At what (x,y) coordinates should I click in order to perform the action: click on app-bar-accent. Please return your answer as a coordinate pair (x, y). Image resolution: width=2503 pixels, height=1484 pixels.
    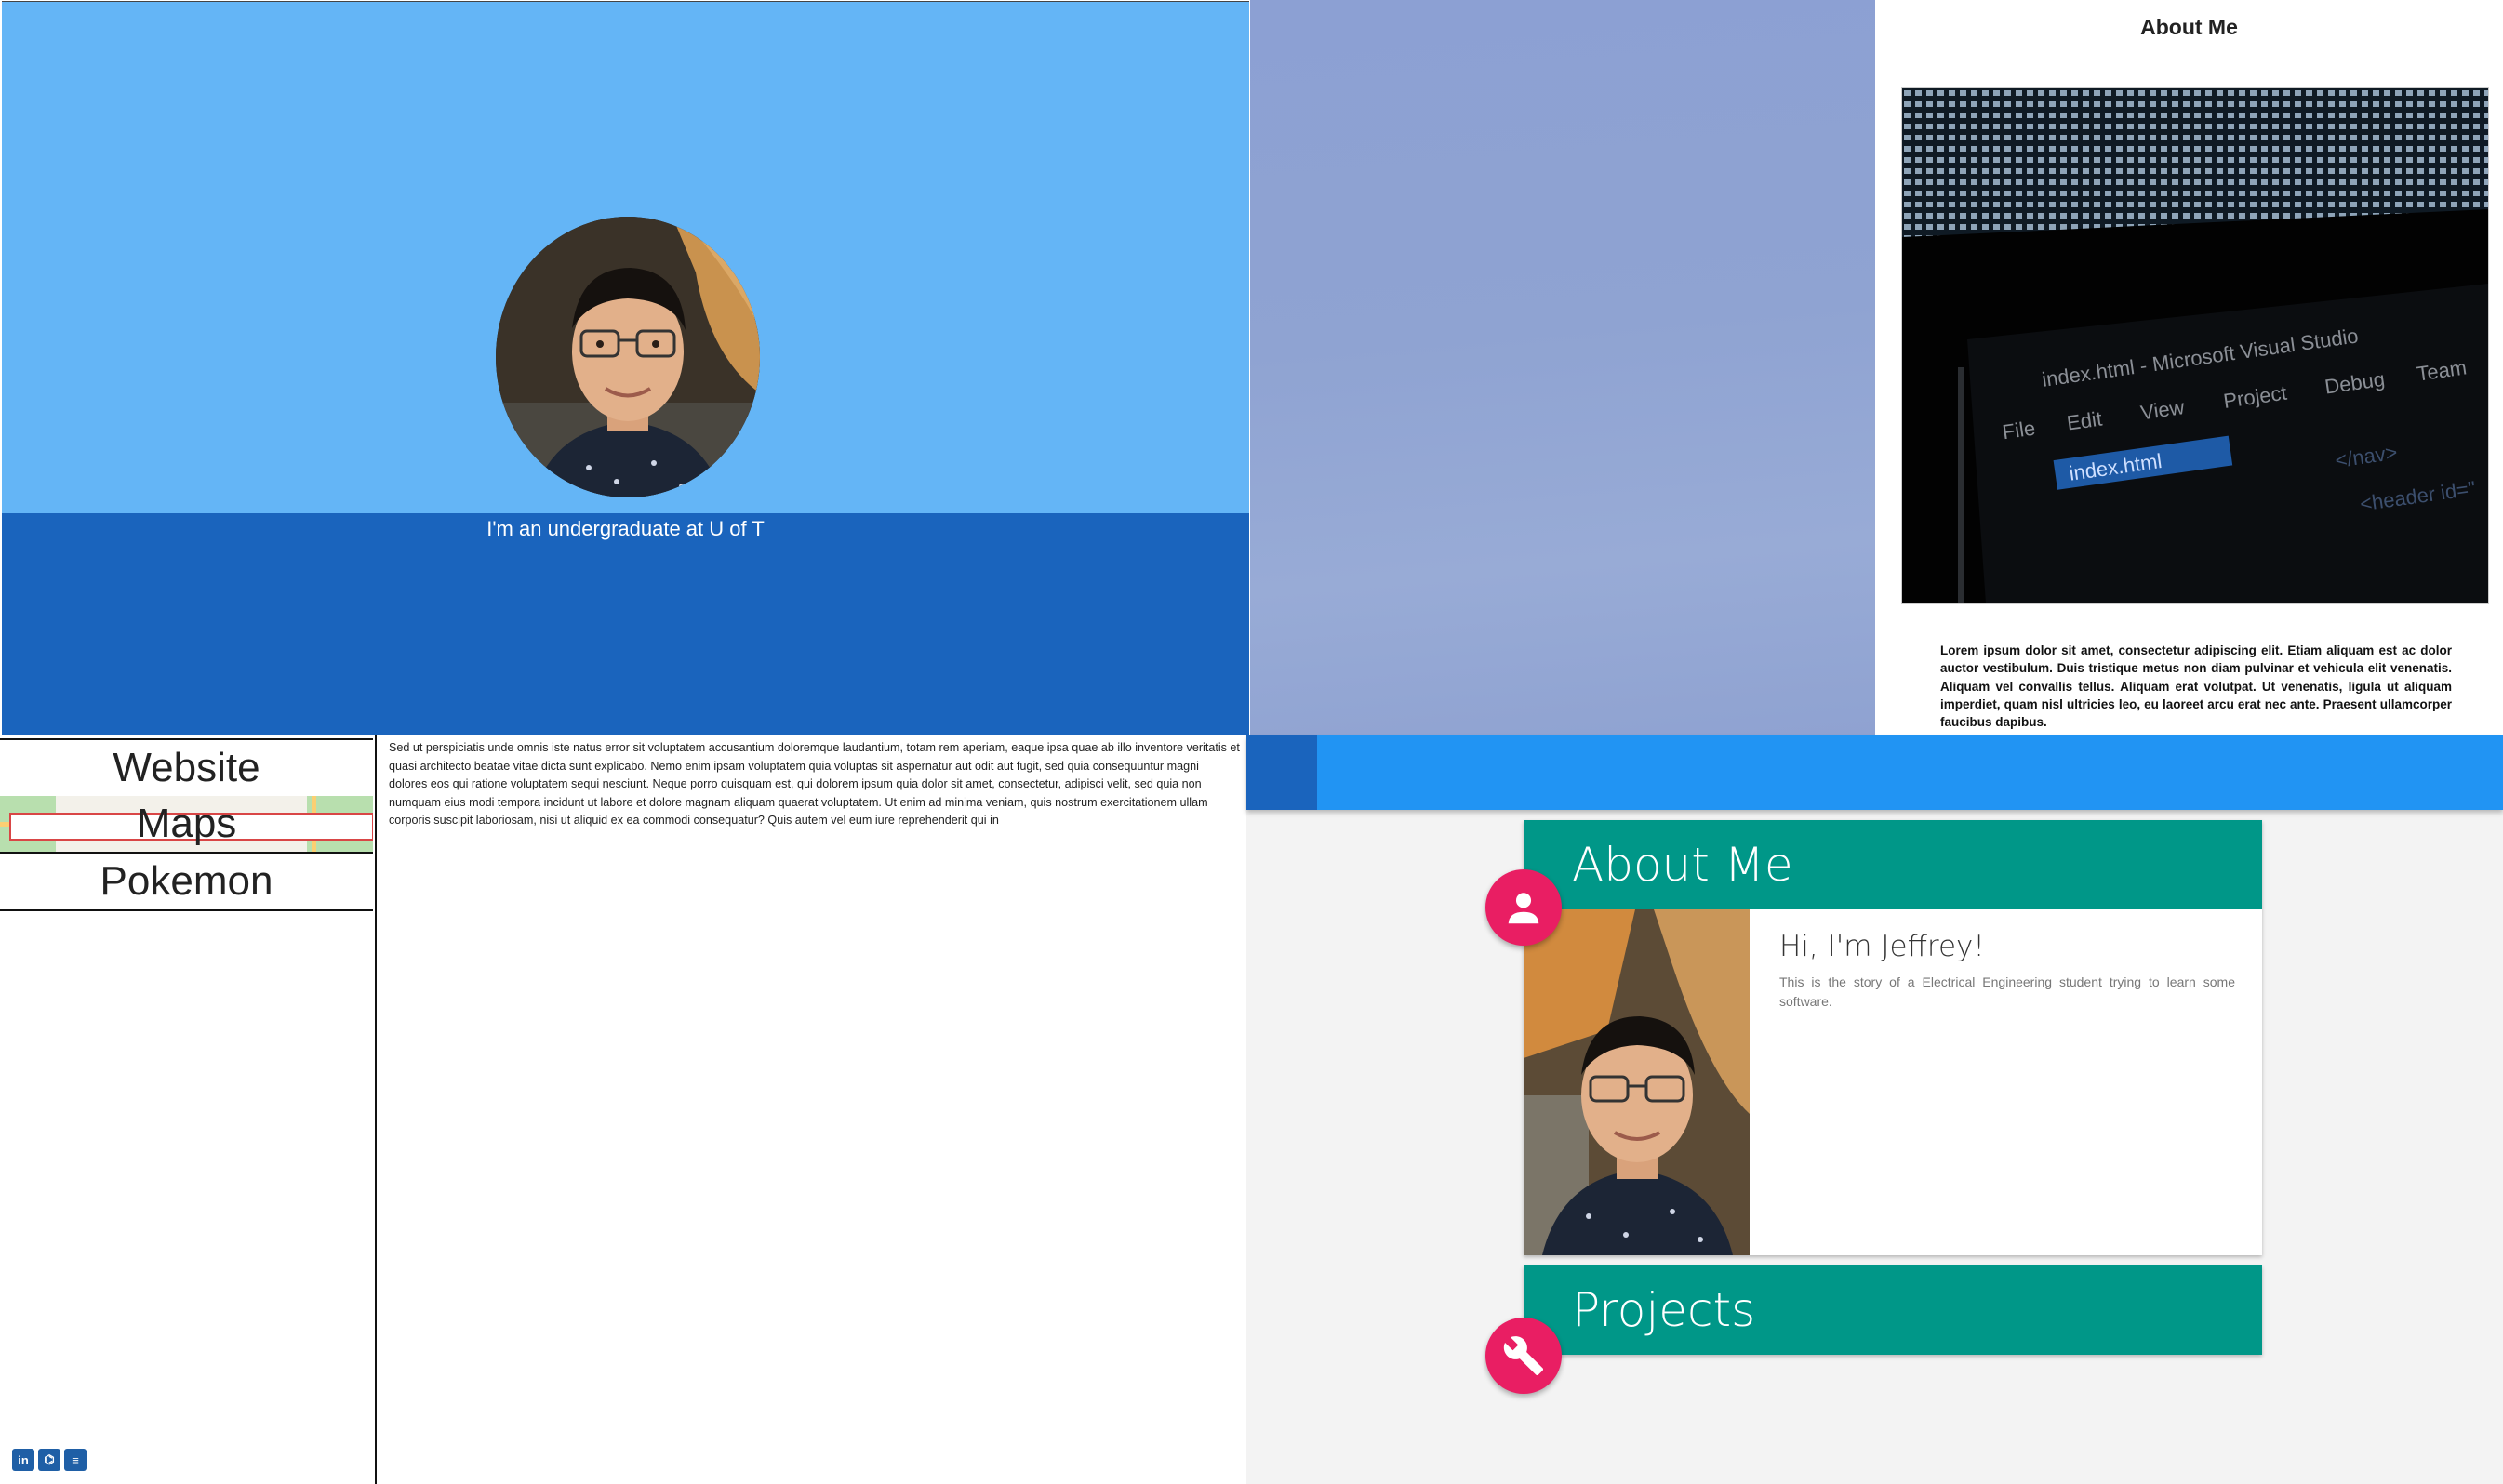
    Looking at the image, I should click on (1281, 772).